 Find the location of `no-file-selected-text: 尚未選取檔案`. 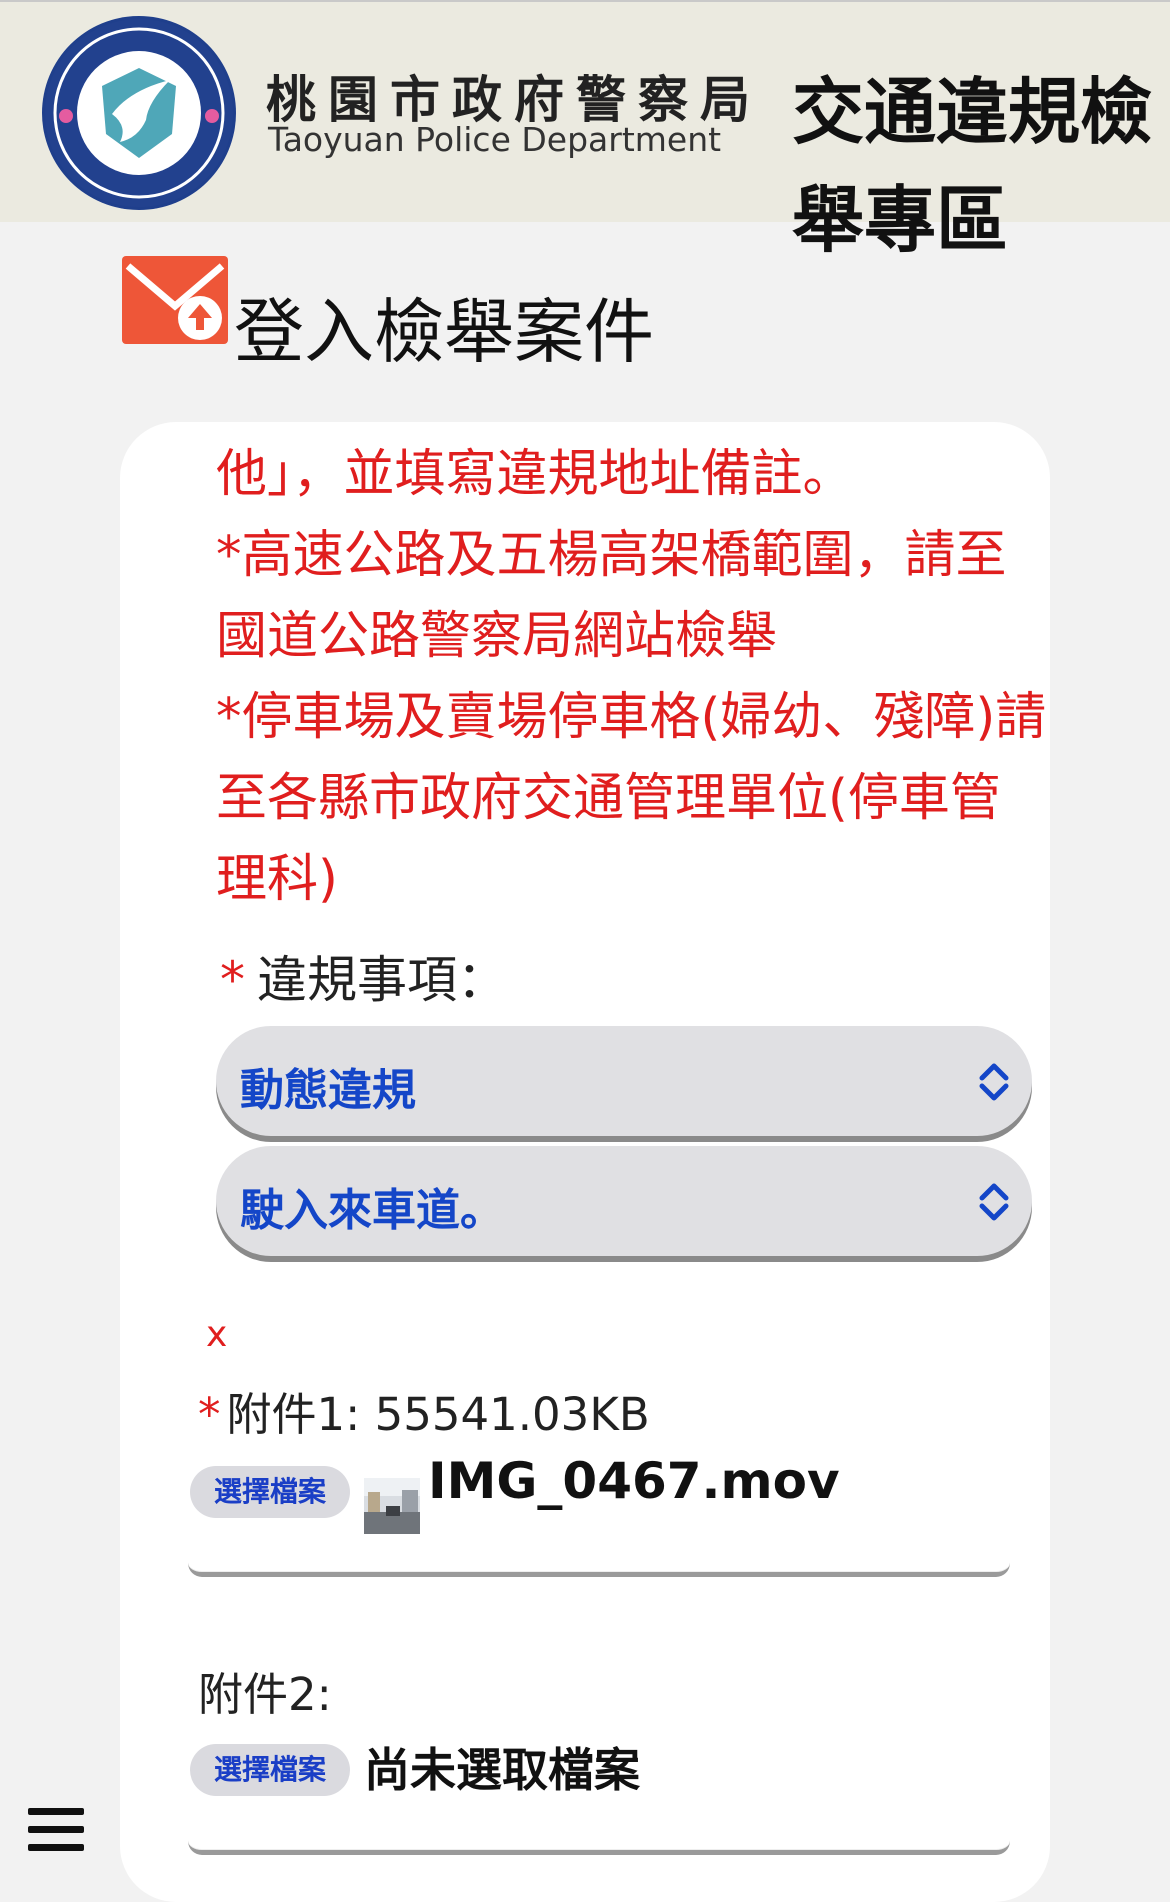

no-file-selected-text: 尚未選取檔案 is located at coordinates (502, 1770).